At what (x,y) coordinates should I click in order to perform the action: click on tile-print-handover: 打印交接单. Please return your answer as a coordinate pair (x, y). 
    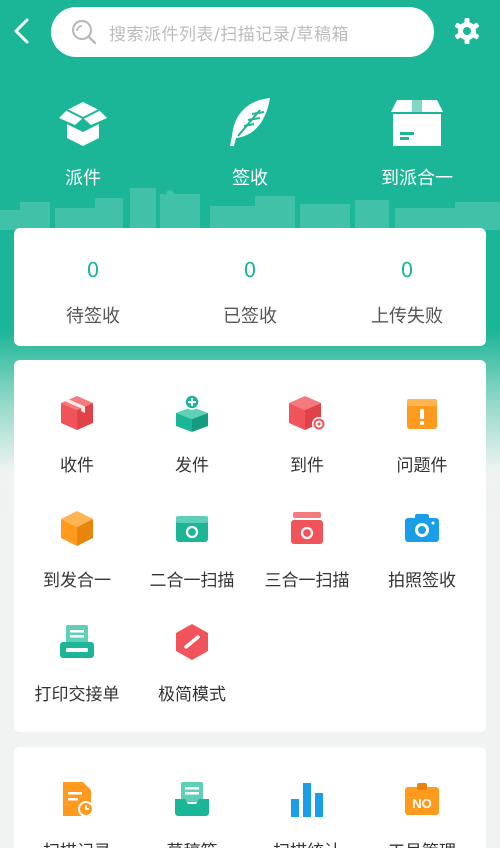
    Looking at the image, I should click on (77, 672).